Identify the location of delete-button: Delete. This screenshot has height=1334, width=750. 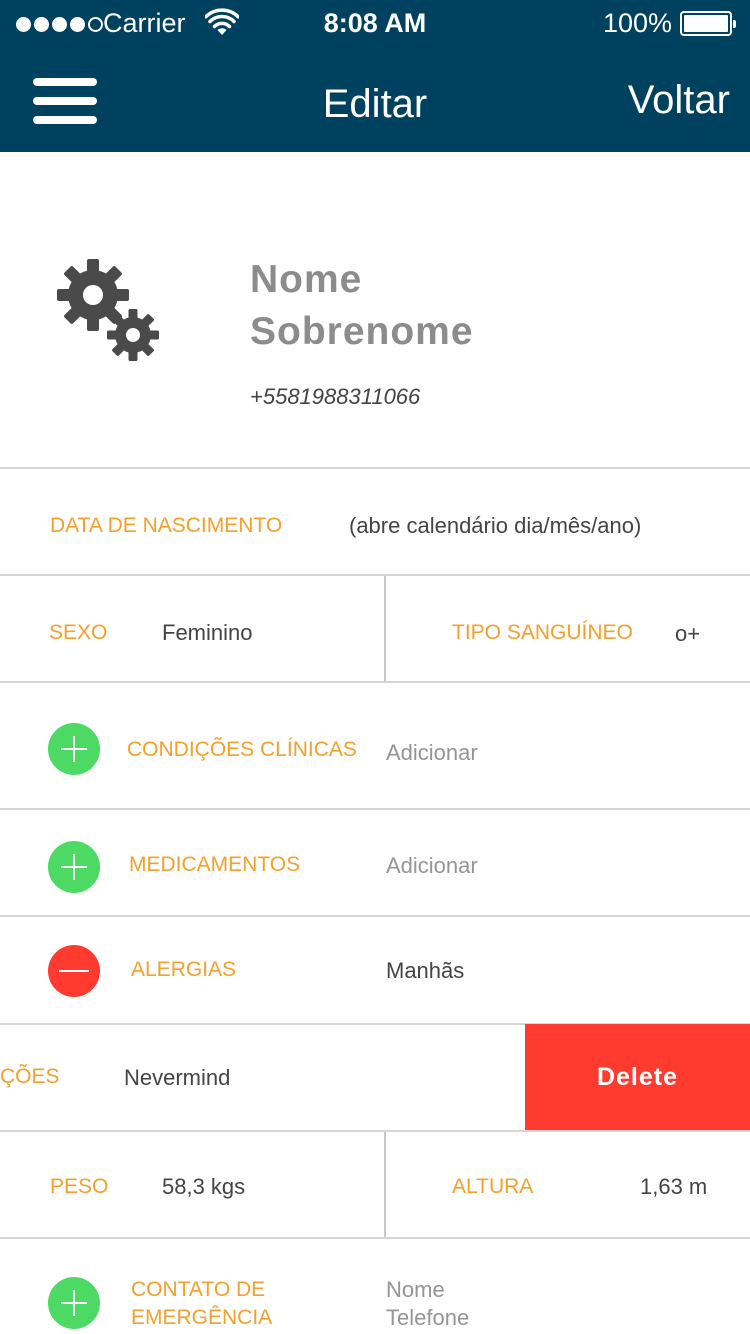
(637, 1077).